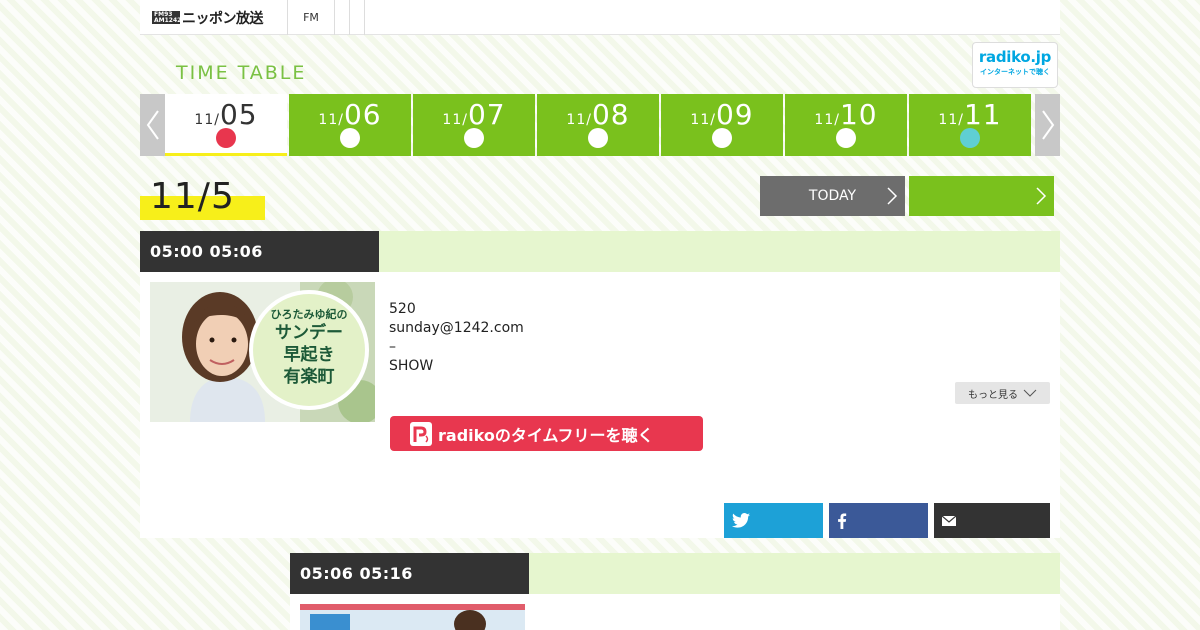  I want to click on program-thumbnail, so click(412, 617).